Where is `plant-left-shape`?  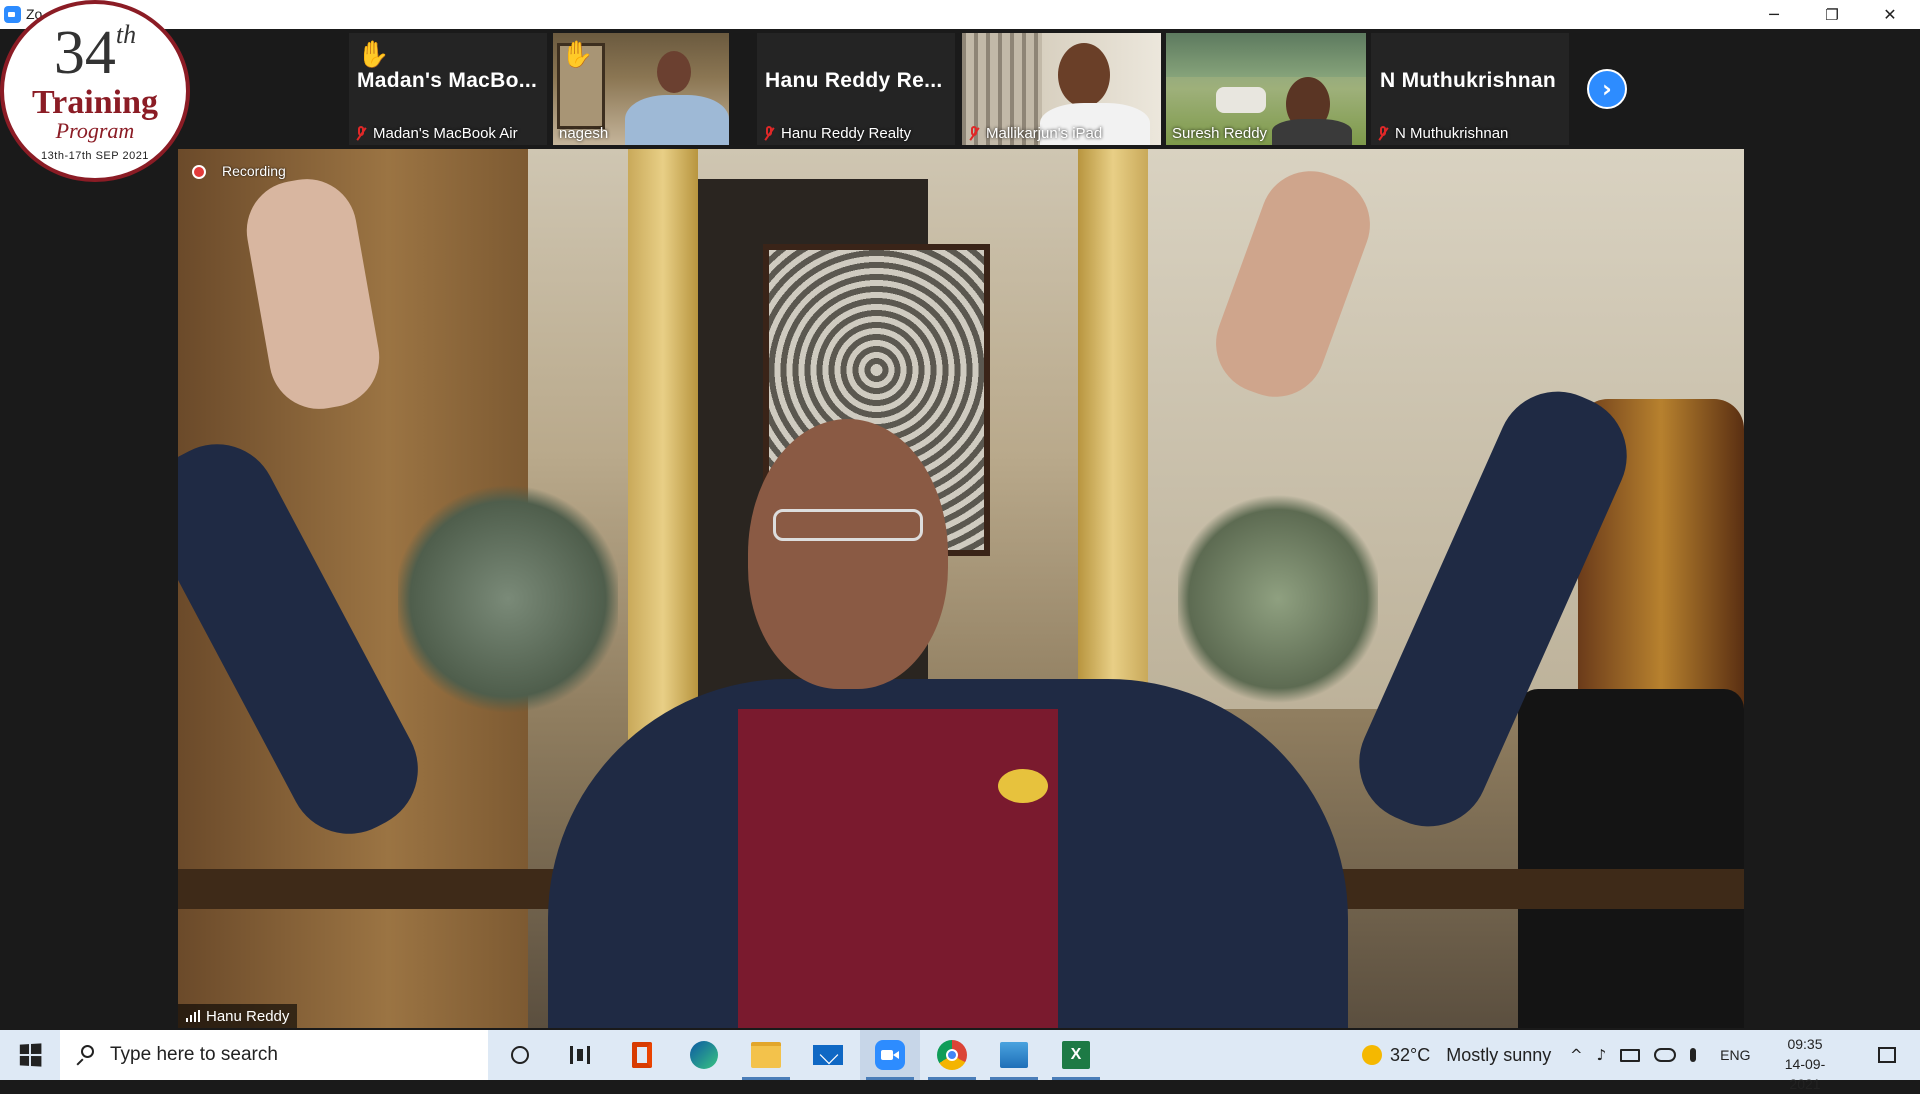 plant-left-shape is located at coordinates (508, 599).